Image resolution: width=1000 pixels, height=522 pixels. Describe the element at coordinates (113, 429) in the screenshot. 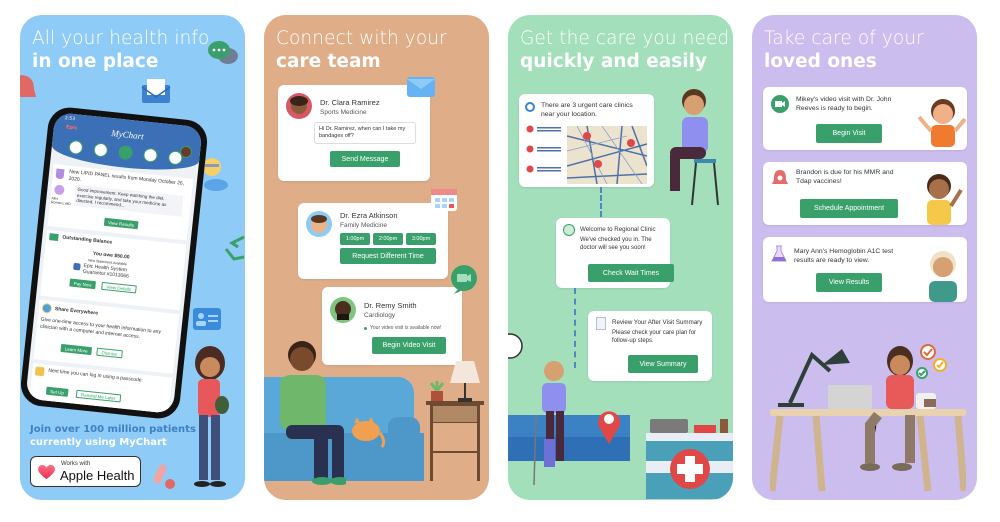

I see `tagline-line1: Join over 100 million patients` at that location.